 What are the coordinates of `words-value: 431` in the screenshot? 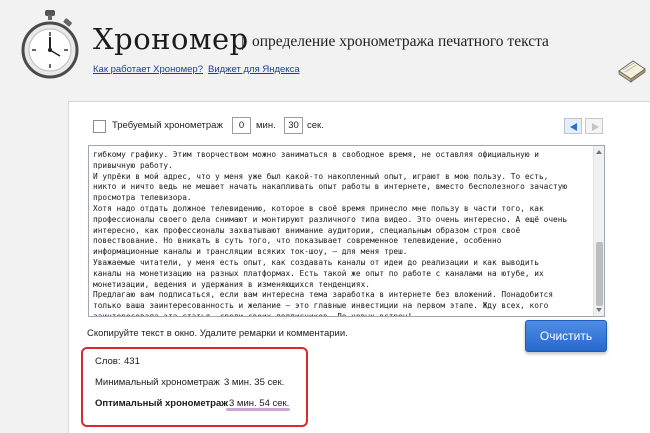 It's located at (132, 361).